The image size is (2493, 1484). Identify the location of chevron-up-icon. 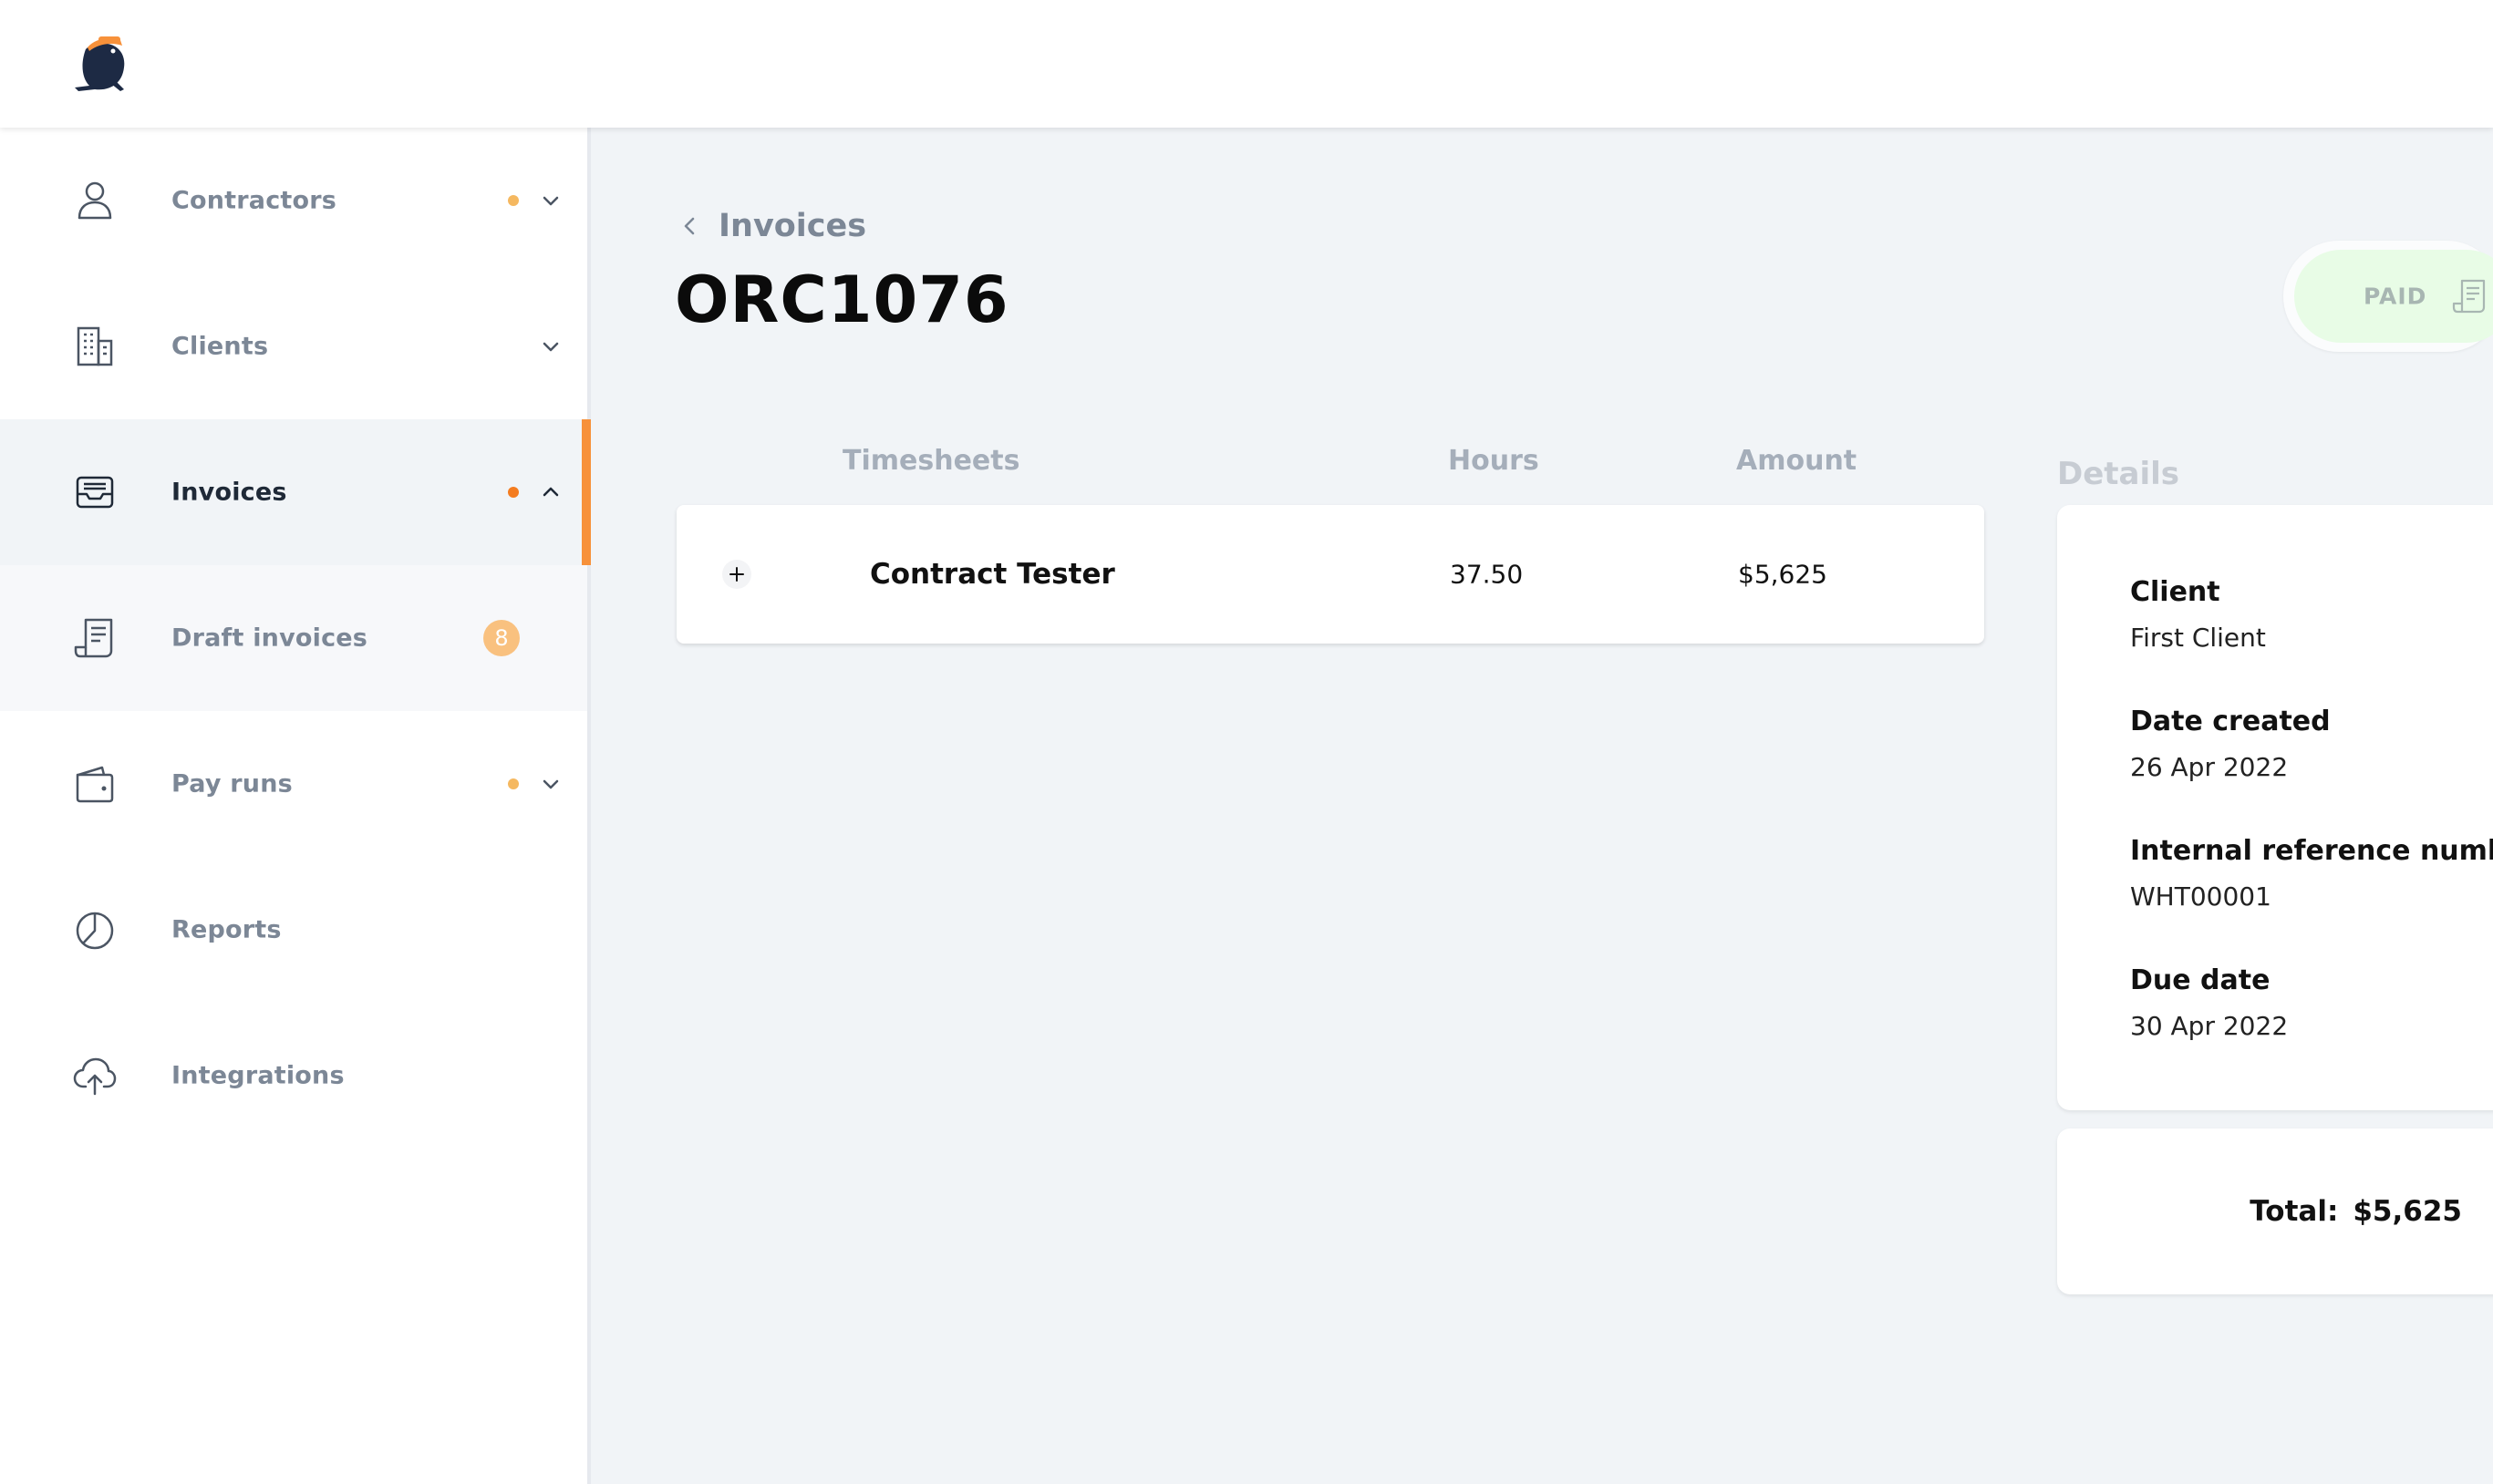
(551, 492).